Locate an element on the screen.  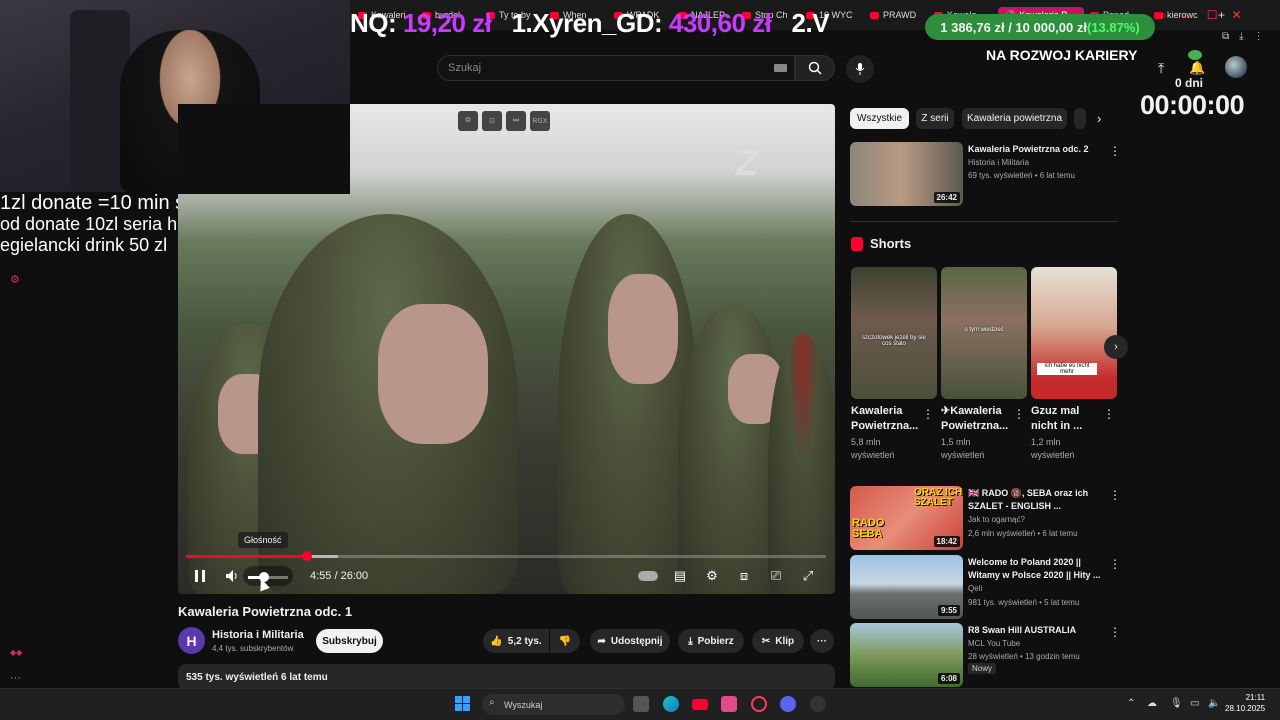
window-controls: ⌕ — ☐ ✕ is located at coordinates (1201, 15).